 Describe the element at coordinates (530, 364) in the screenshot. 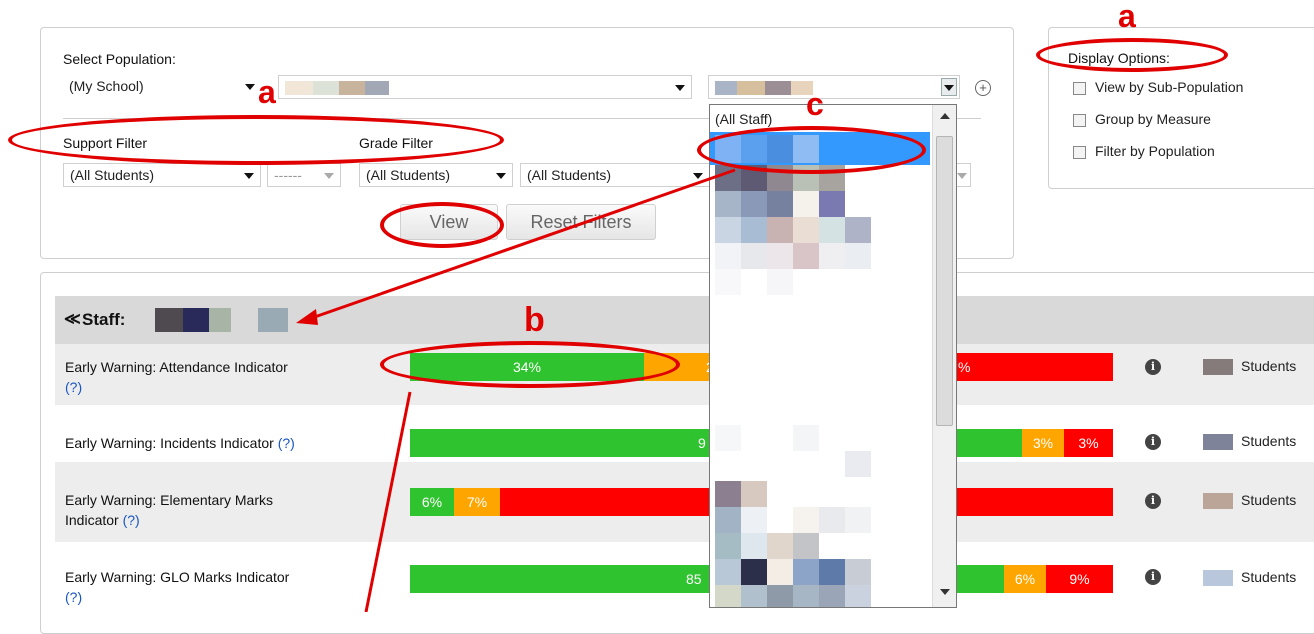

I see `annotation-ring-bar` at that location.